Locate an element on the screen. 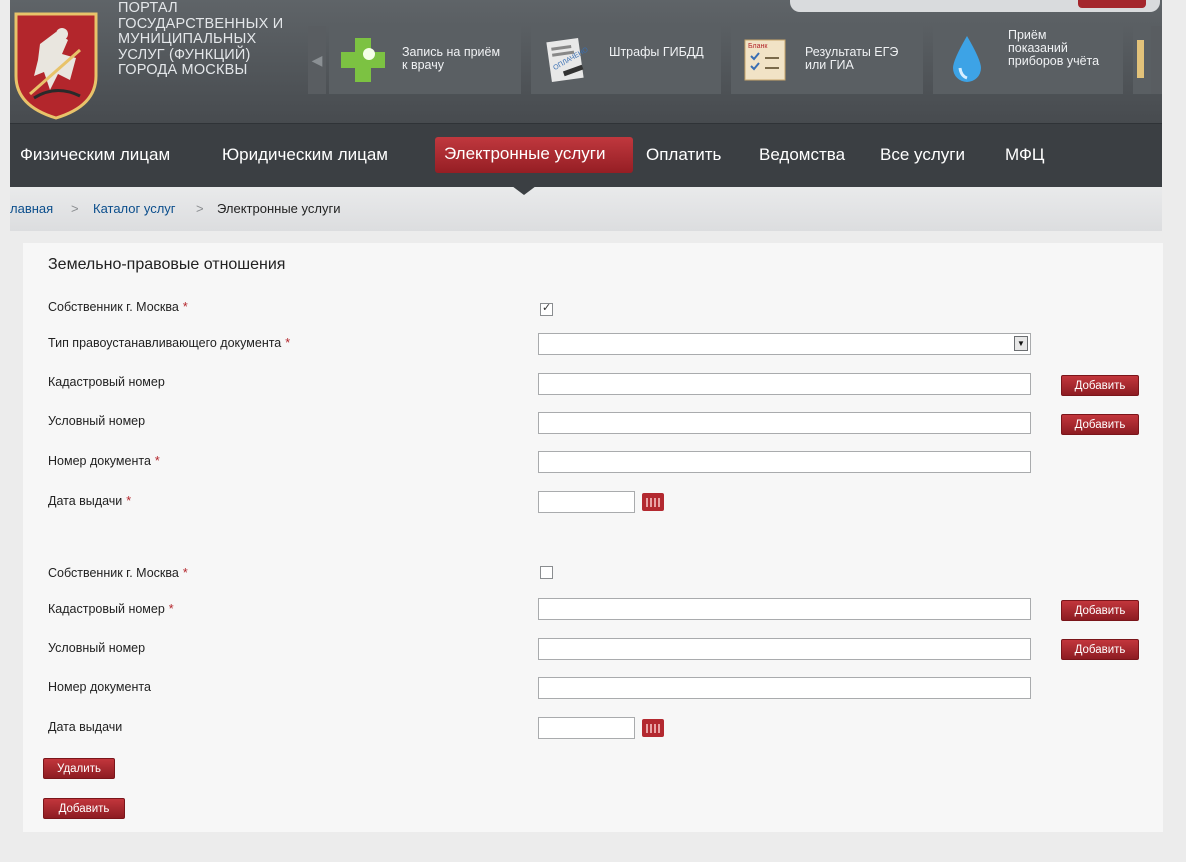 The height and width of the screenshot is (862, 1186). portal-title-line: ПОРТАЛ is located at coordinates (148, 8).